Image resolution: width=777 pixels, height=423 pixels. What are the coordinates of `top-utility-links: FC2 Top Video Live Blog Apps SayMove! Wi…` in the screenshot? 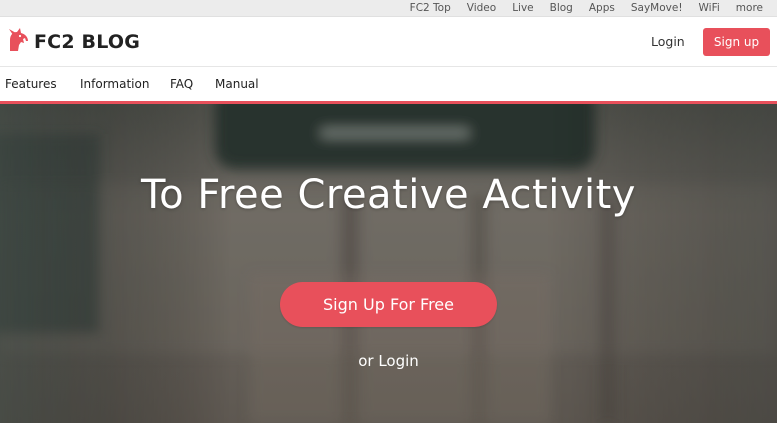 It's located at (578, 8).